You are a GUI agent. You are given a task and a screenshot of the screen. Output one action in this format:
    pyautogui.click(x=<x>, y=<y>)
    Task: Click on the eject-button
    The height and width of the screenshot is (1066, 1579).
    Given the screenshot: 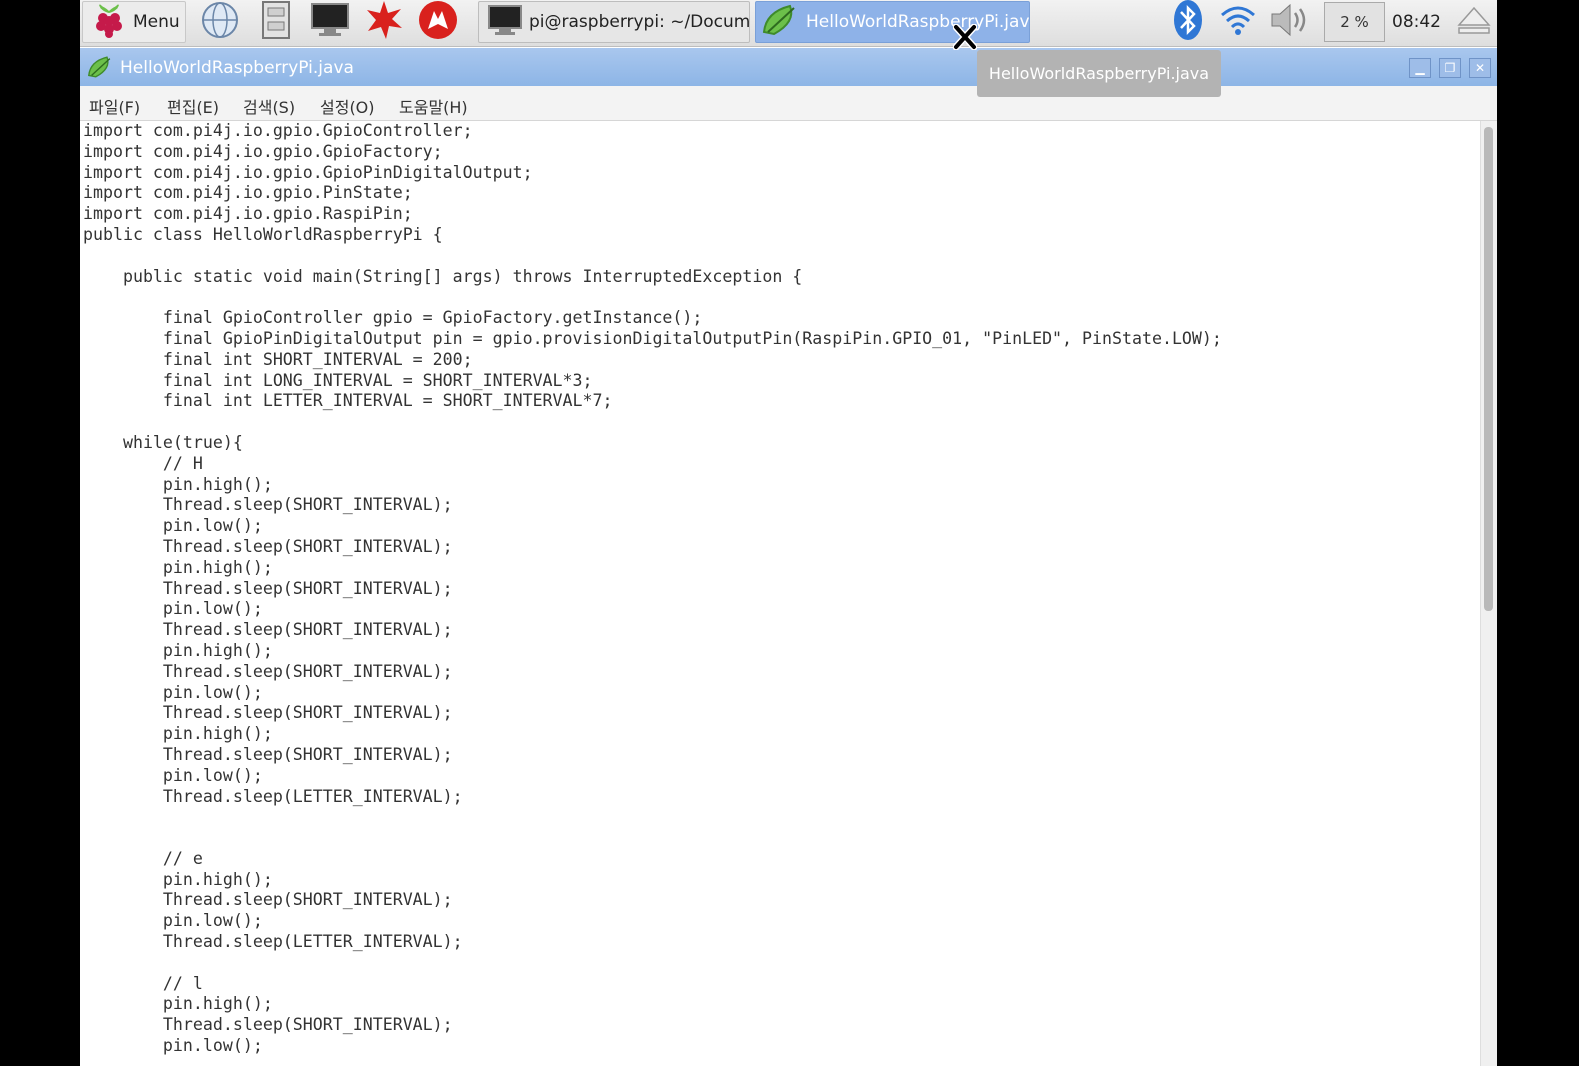 What is the action you would take?
    pyautogui.click(x=1473, y=22)
    